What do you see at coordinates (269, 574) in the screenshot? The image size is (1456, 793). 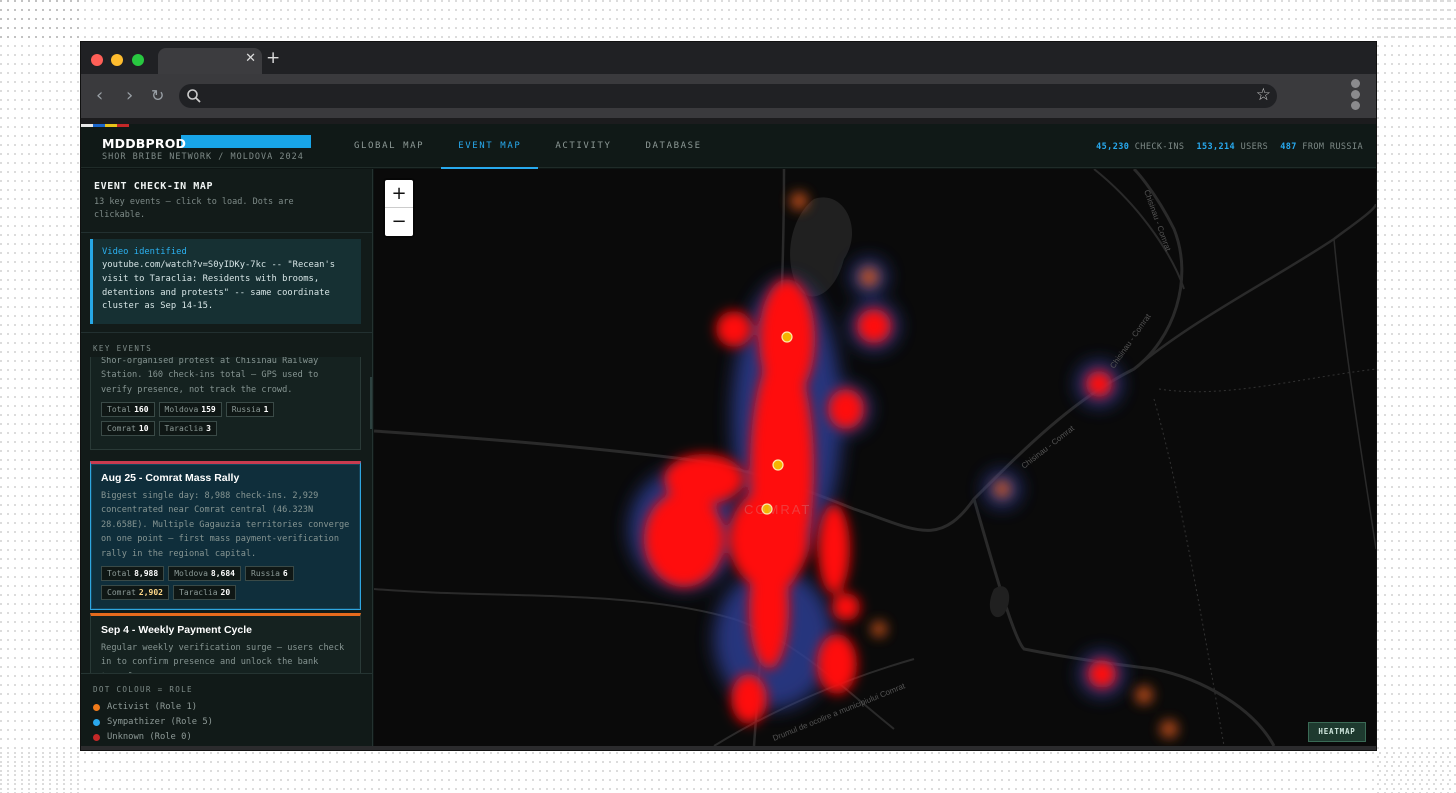 I see `stat-chip-russia: Russia 6` at bounding box center [269, 574].